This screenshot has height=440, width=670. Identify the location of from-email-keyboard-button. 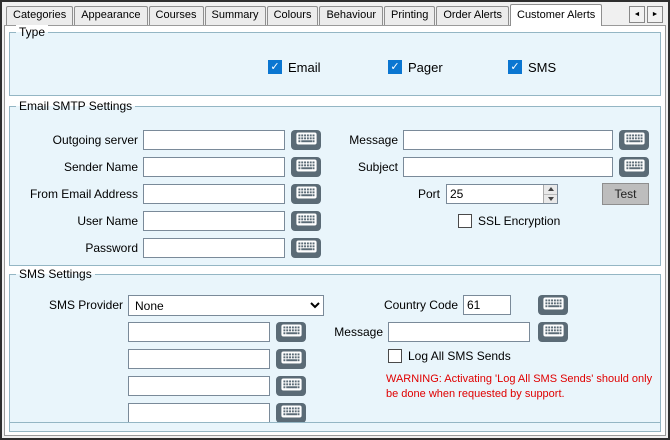
(306, 194).